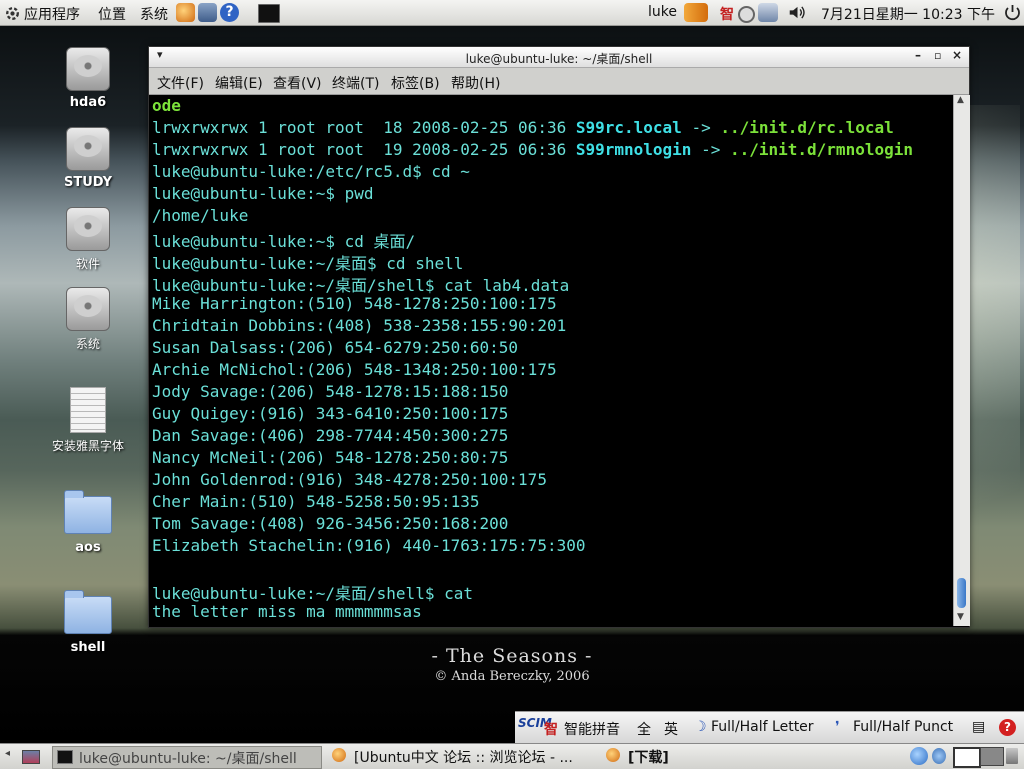 Image resolution: width=1024 pixels, height=769 pixels. Describe the element at coordinates (762, 727) in the screenshot. I see `ime-letter-toggle: Full/Half Letter` at that location.